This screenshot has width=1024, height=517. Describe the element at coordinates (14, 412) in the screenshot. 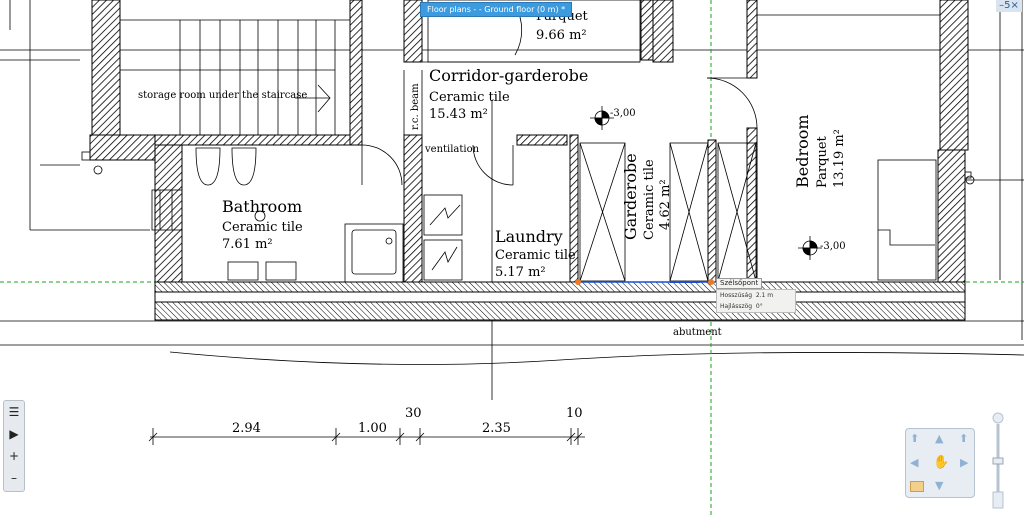

I see `list-icon: ☰` at that location.